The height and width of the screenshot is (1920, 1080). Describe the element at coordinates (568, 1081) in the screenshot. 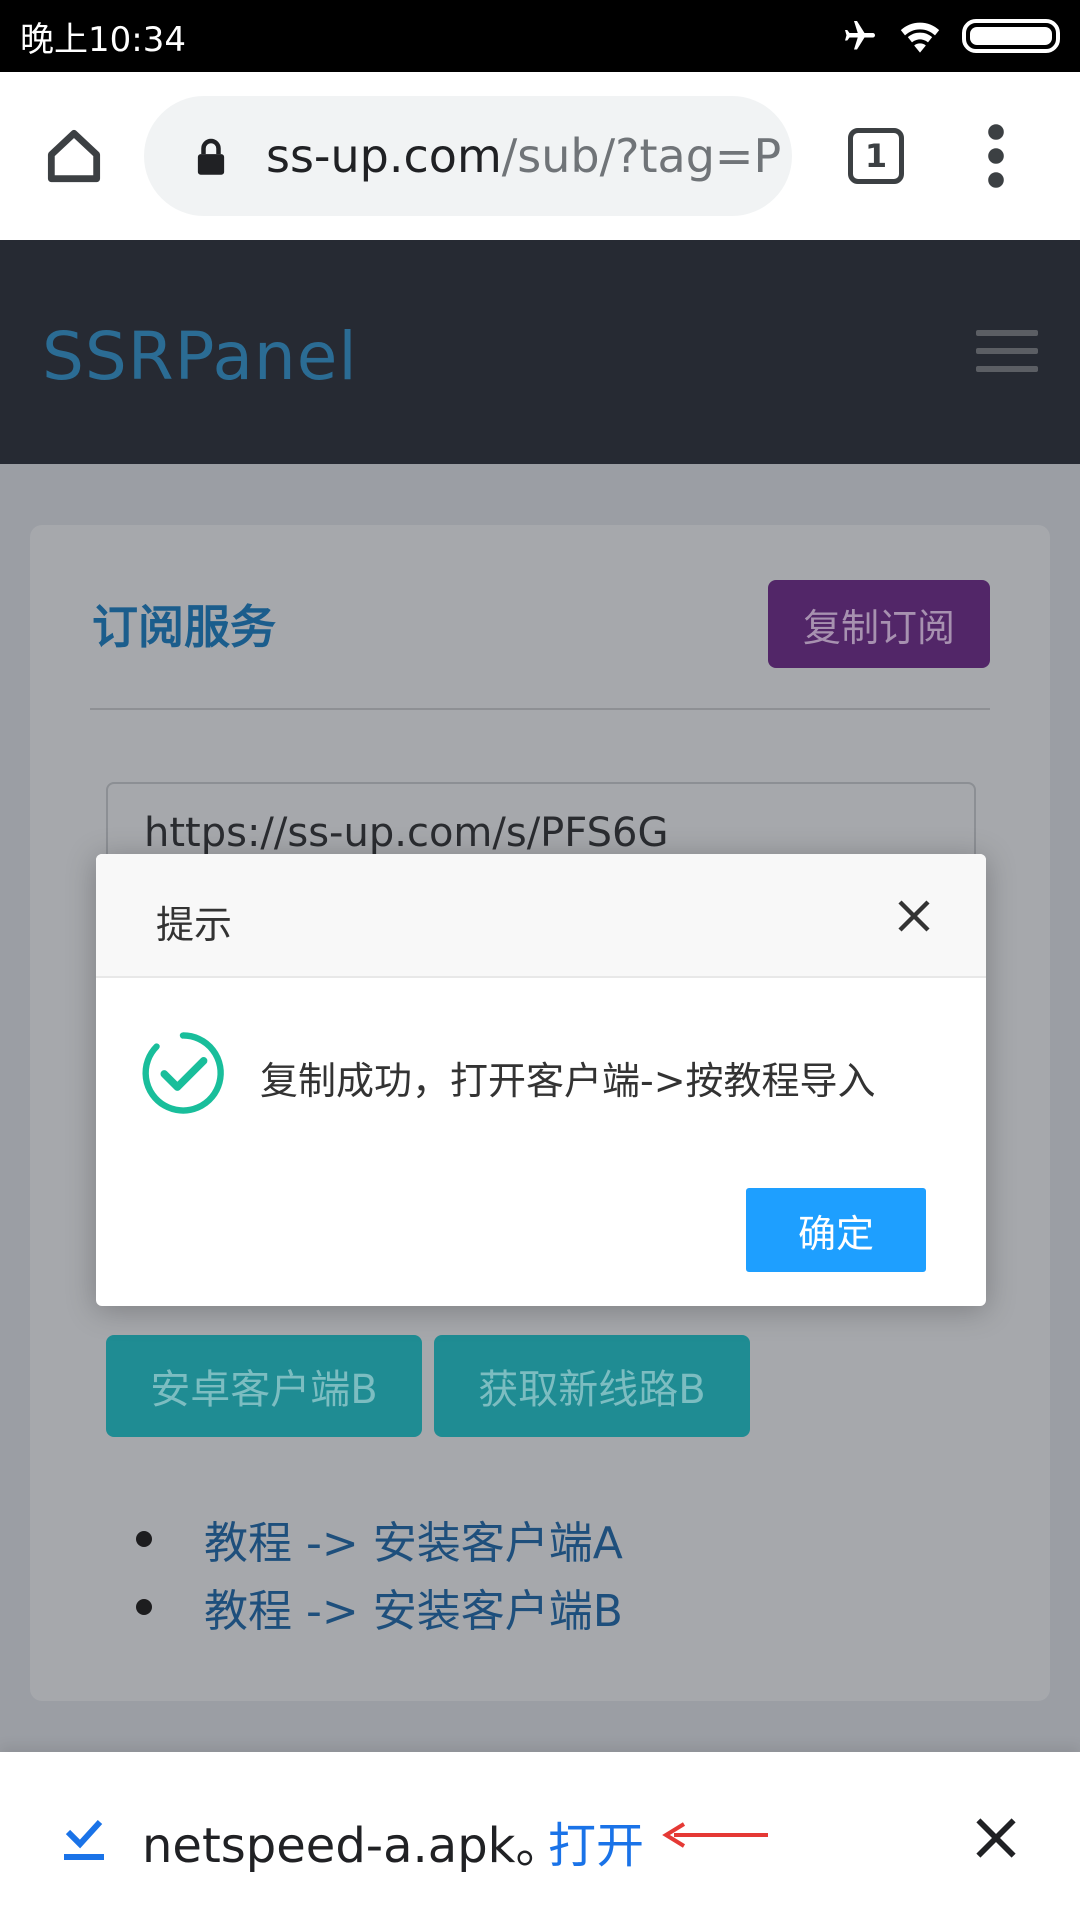

I see `dialog-message: 复制成功，打开客户端->按教程导入` at that location.